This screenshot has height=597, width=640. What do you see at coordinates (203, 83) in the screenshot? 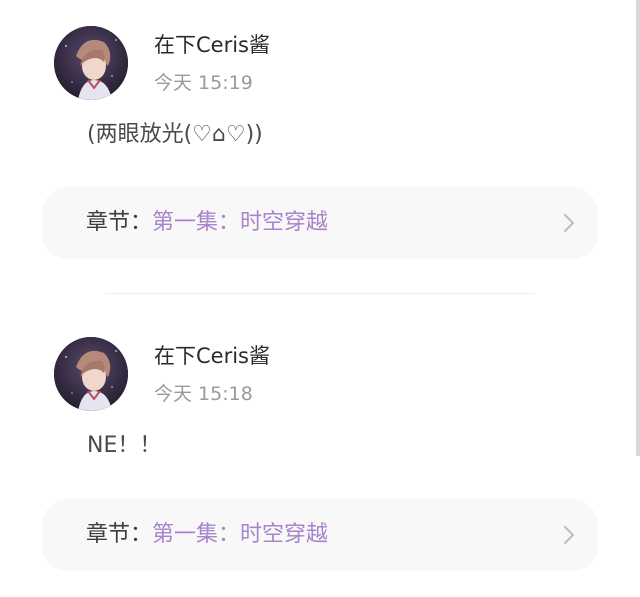
I see `timestamp: 今天 15:19` at bounding box center [203, 83].